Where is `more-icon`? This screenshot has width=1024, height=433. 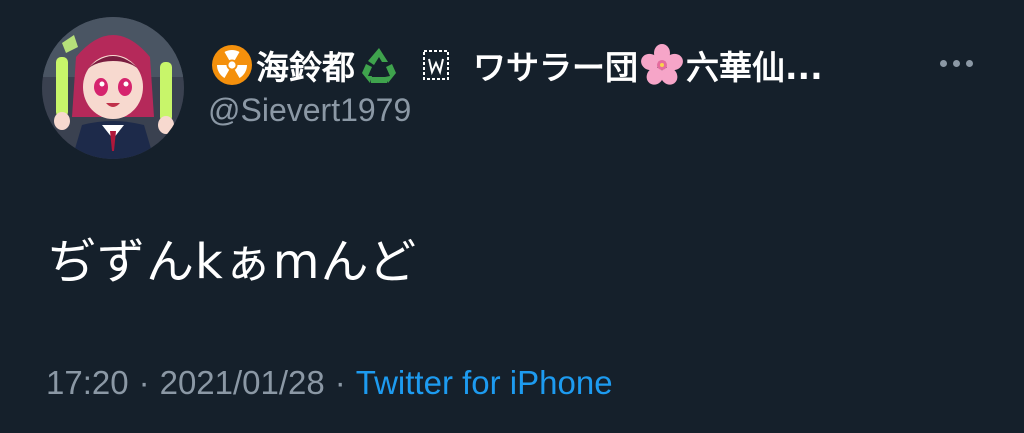
more-icon is located at coordinates (943, 63).